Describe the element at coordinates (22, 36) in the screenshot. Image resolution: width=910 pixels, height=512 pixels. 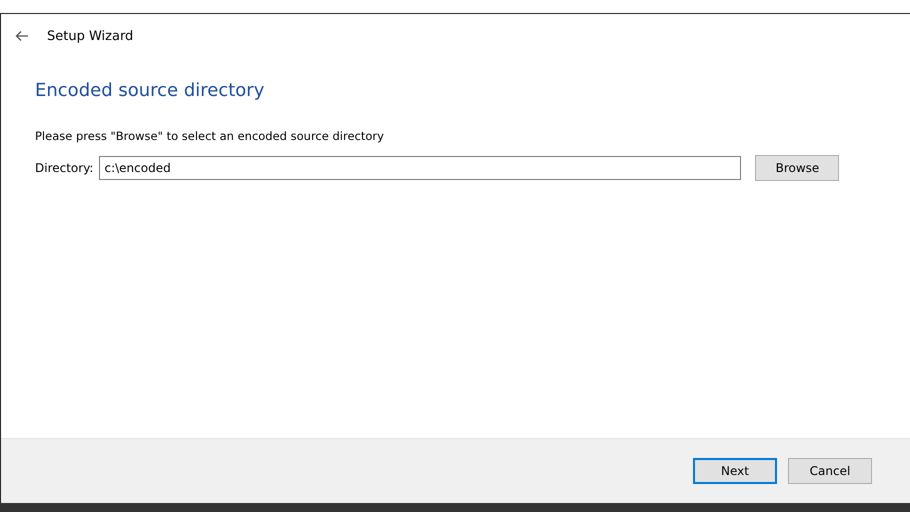
I see `back-arrow-icon` at that location.